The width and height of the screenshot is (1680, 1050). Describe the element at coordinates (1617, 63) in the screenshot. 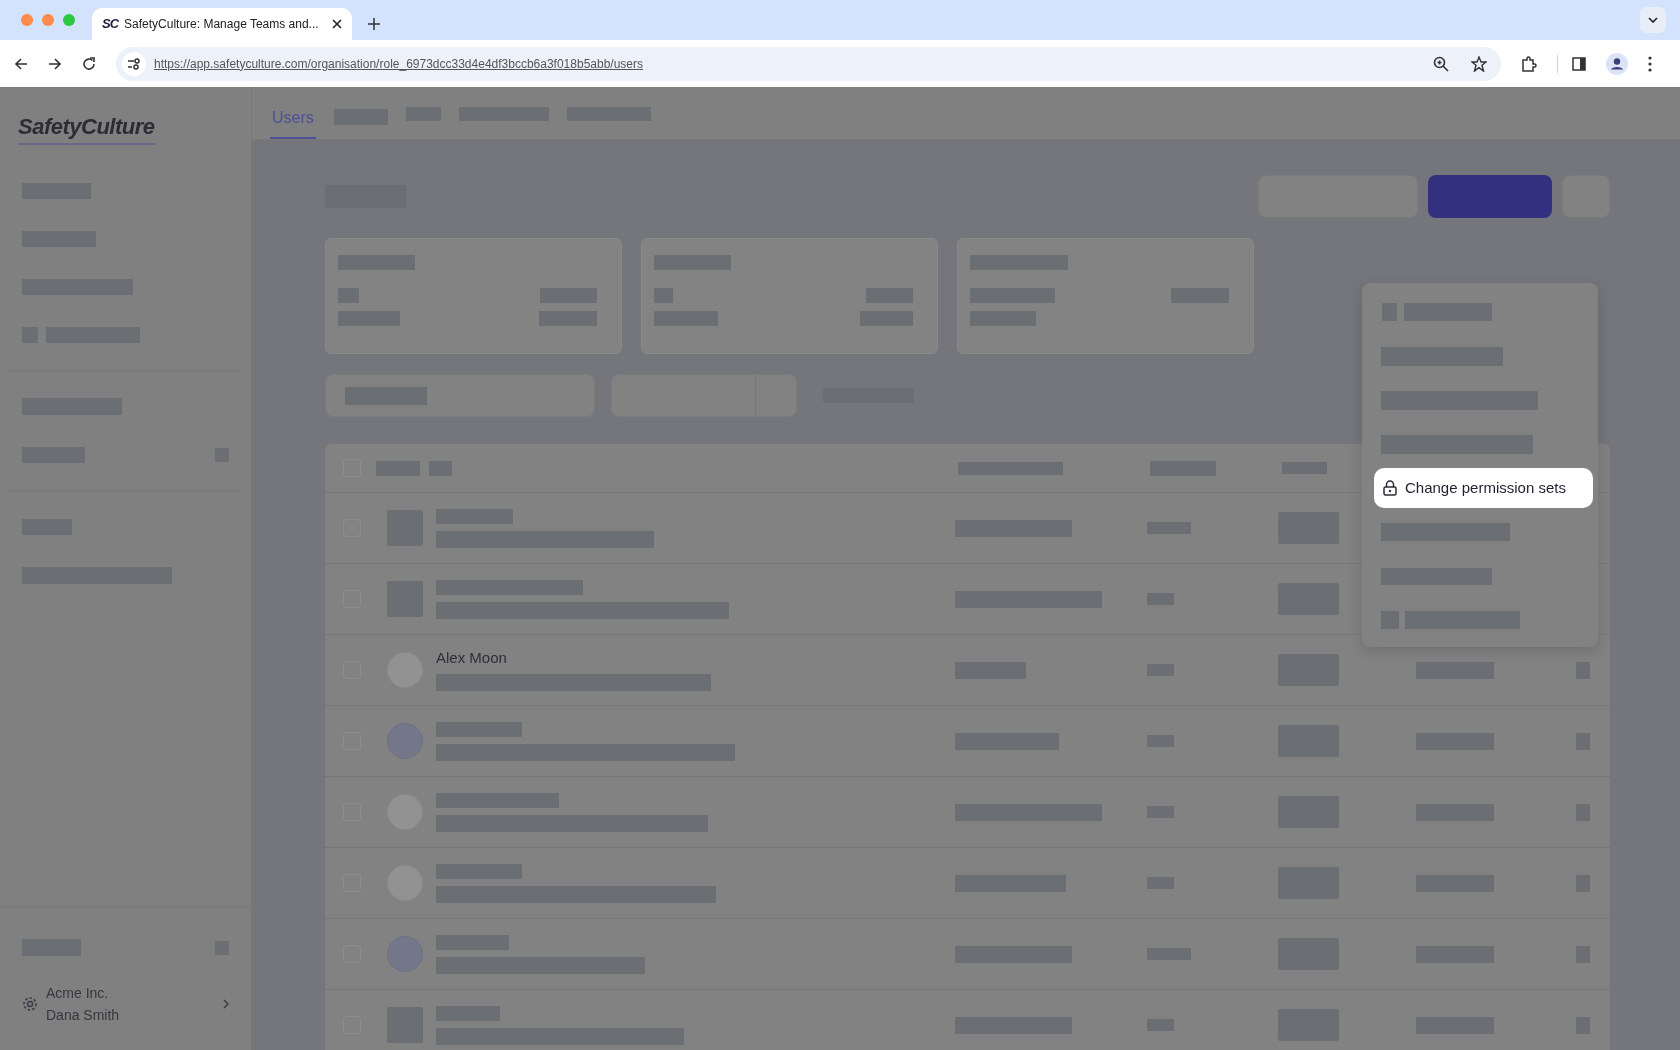

I see `profile-icon` at that location.